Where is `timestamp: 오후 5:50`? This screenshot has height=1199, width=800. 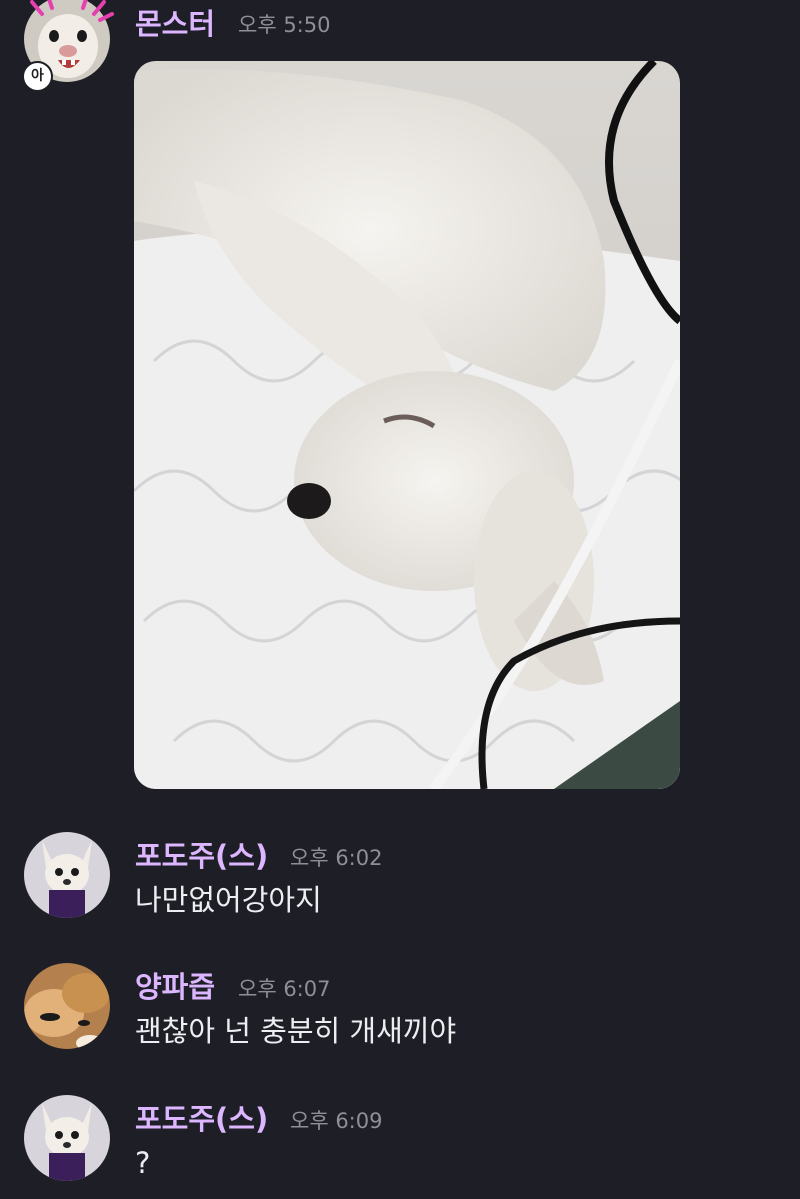 timestamp: 오후 5:50 is located at coordinates (284, 25).